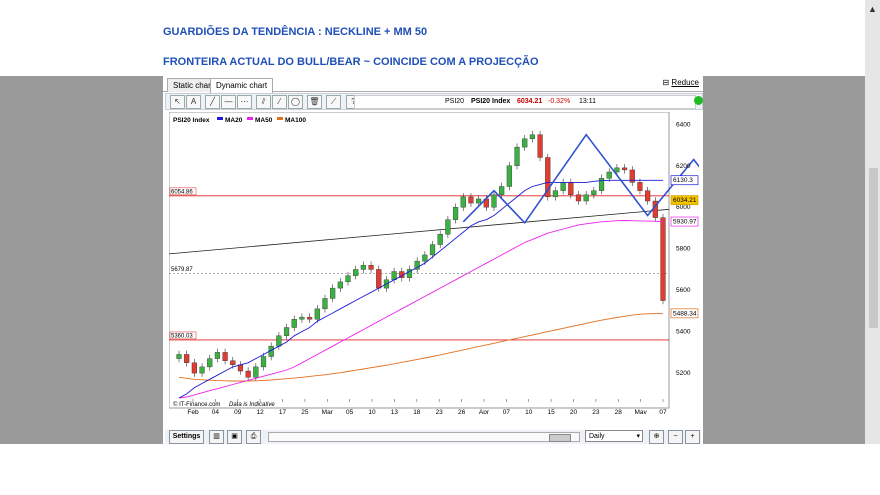 The height and width of the screenshot is (495, 880). Describe the element at coordinates (433, 84) in the screenshot. I see `tab-bar: Static chart Dynamic chart ⊟ Reduce` at that location.